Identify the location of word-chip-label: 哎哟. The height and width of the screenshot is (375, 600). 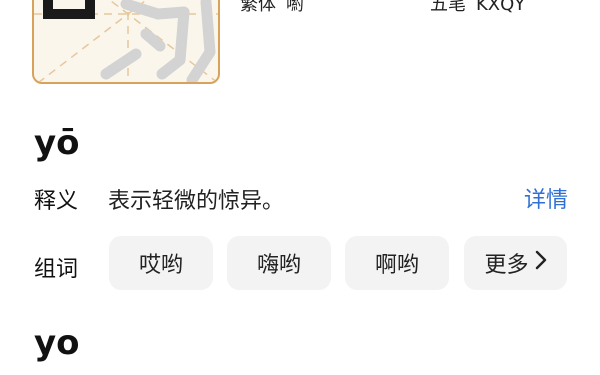
(160, 265).